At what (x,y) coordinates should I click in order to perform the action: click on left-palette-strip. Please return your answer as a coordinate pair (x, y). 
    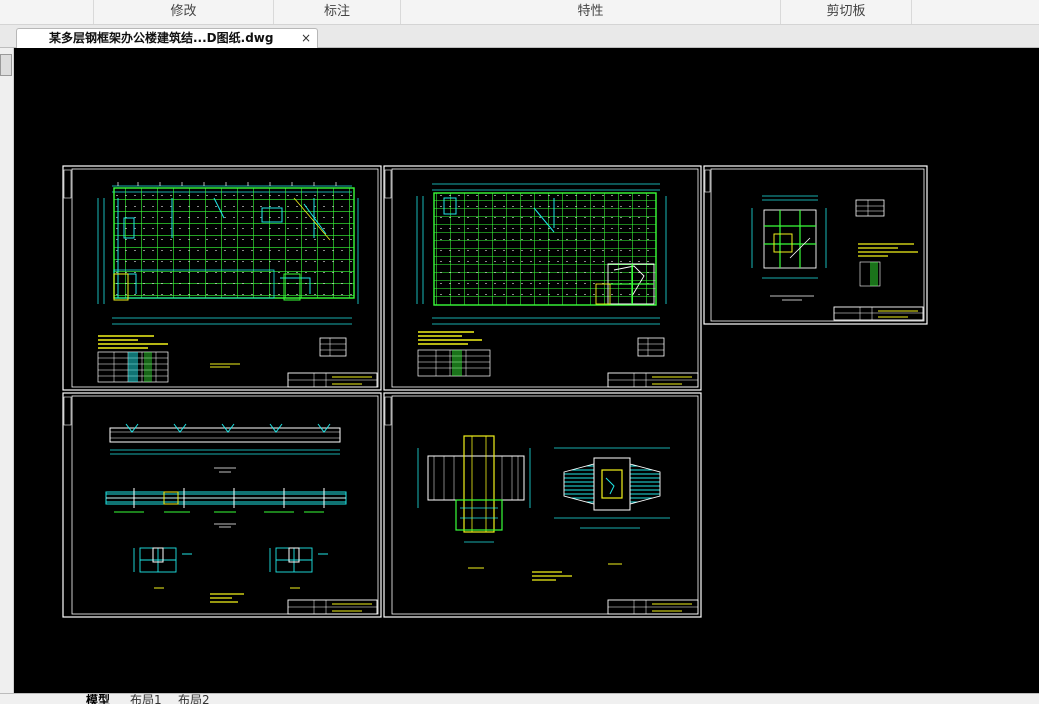
    Looking at the image, I should click on (7, 370).